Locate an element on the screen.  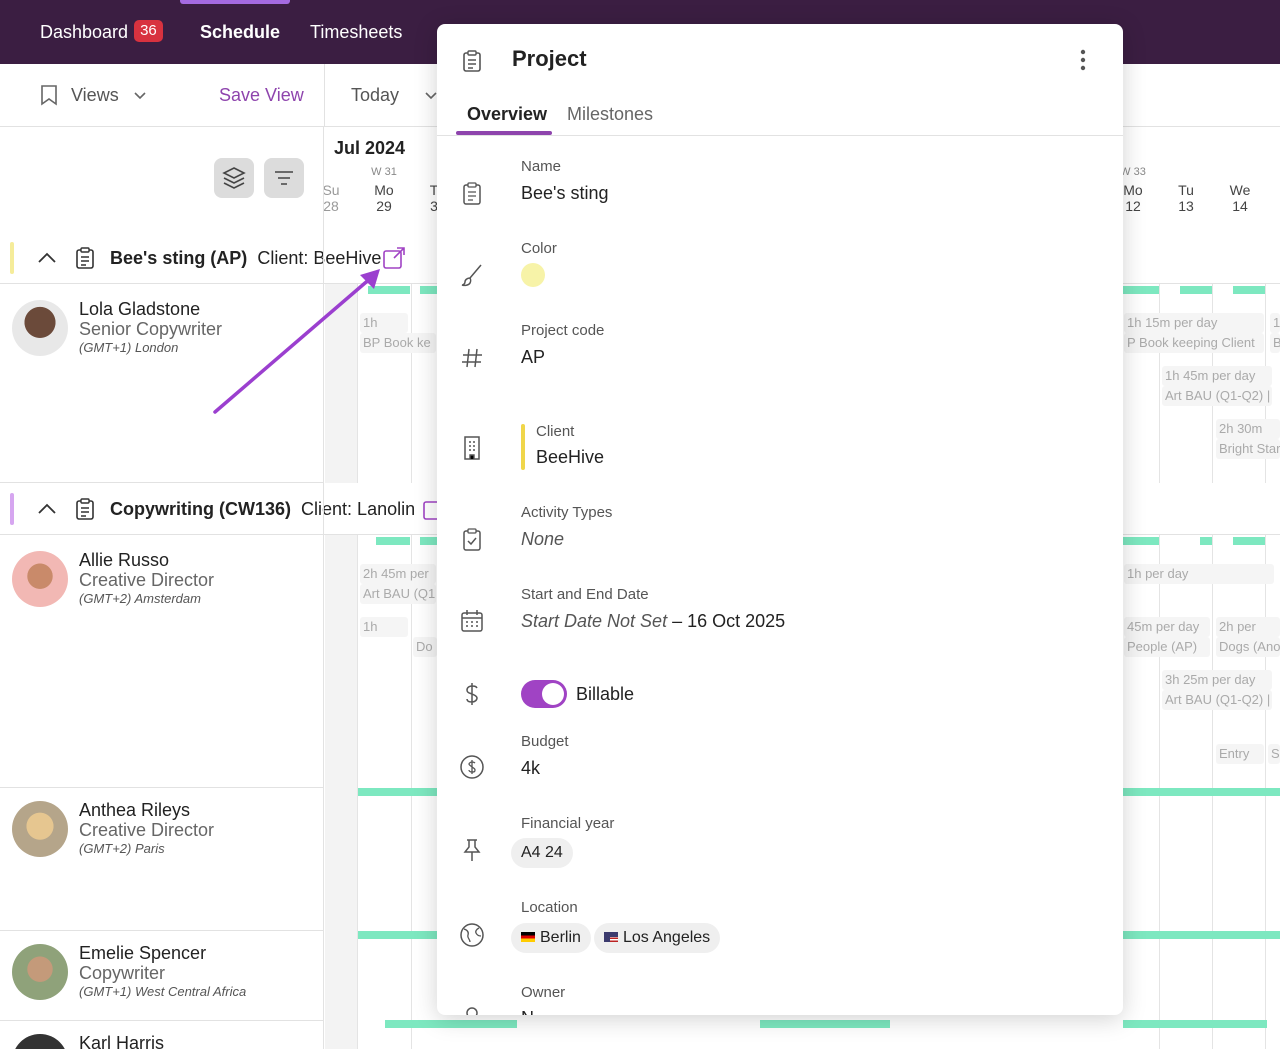
toolbar-divider is located at coordinates (324, 95).